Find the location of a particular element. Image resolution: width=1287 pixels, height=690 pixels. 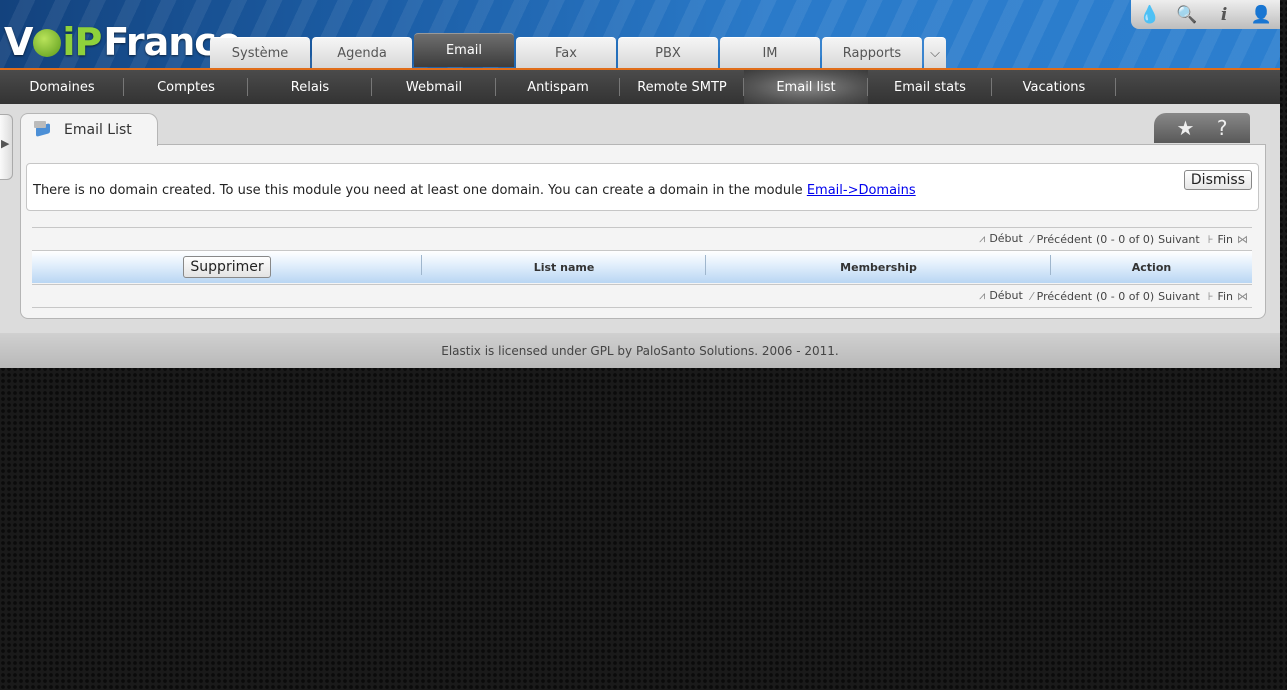

tabs-more-button: ⌵ is located at coordinates (935, 52).